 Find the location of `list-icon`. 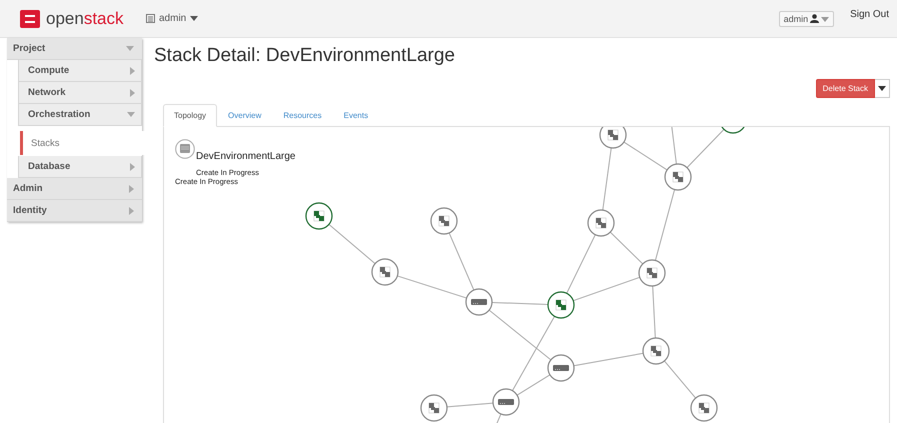

list-icon is located at coordinates (150, 18).